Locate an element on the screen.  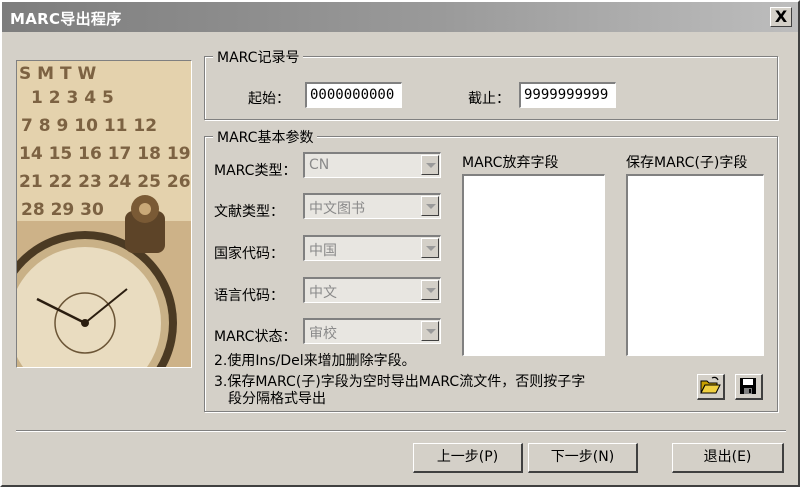
note-ins-del: 2.使用Ins/Del来增加删除字段。 is located at coordinates (315, 361).